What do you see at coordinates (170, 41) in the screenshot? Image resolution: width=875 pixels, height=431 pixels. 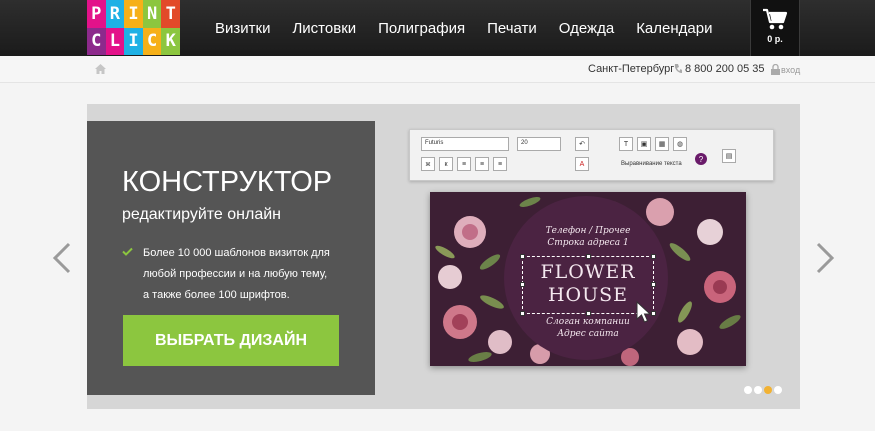 I see `logo-letter: K` at bounding box center [170, 41].